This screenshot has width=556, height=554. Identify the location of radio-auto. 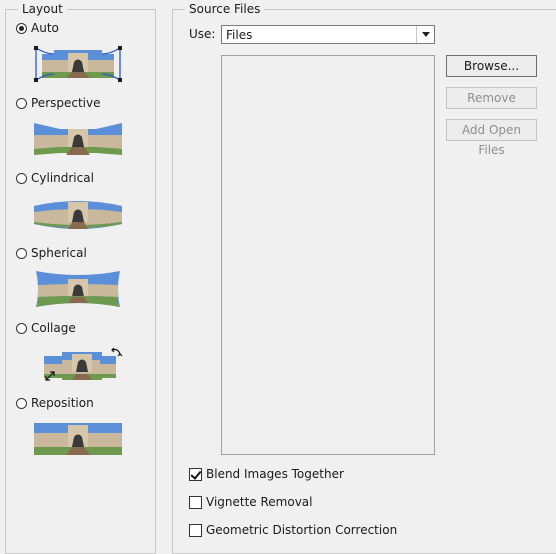
(21, 28).